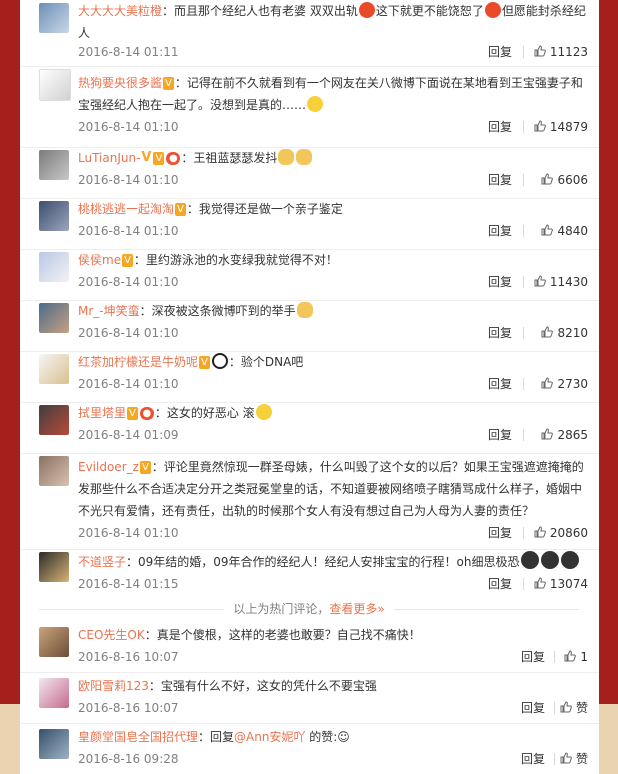 The width and height of the screenshot is (618, 774). What do you see at coordinates (281, 609) in the screenshot?
I see `divider-text: 以上为热门评论，` at bounding box center [281, 609].